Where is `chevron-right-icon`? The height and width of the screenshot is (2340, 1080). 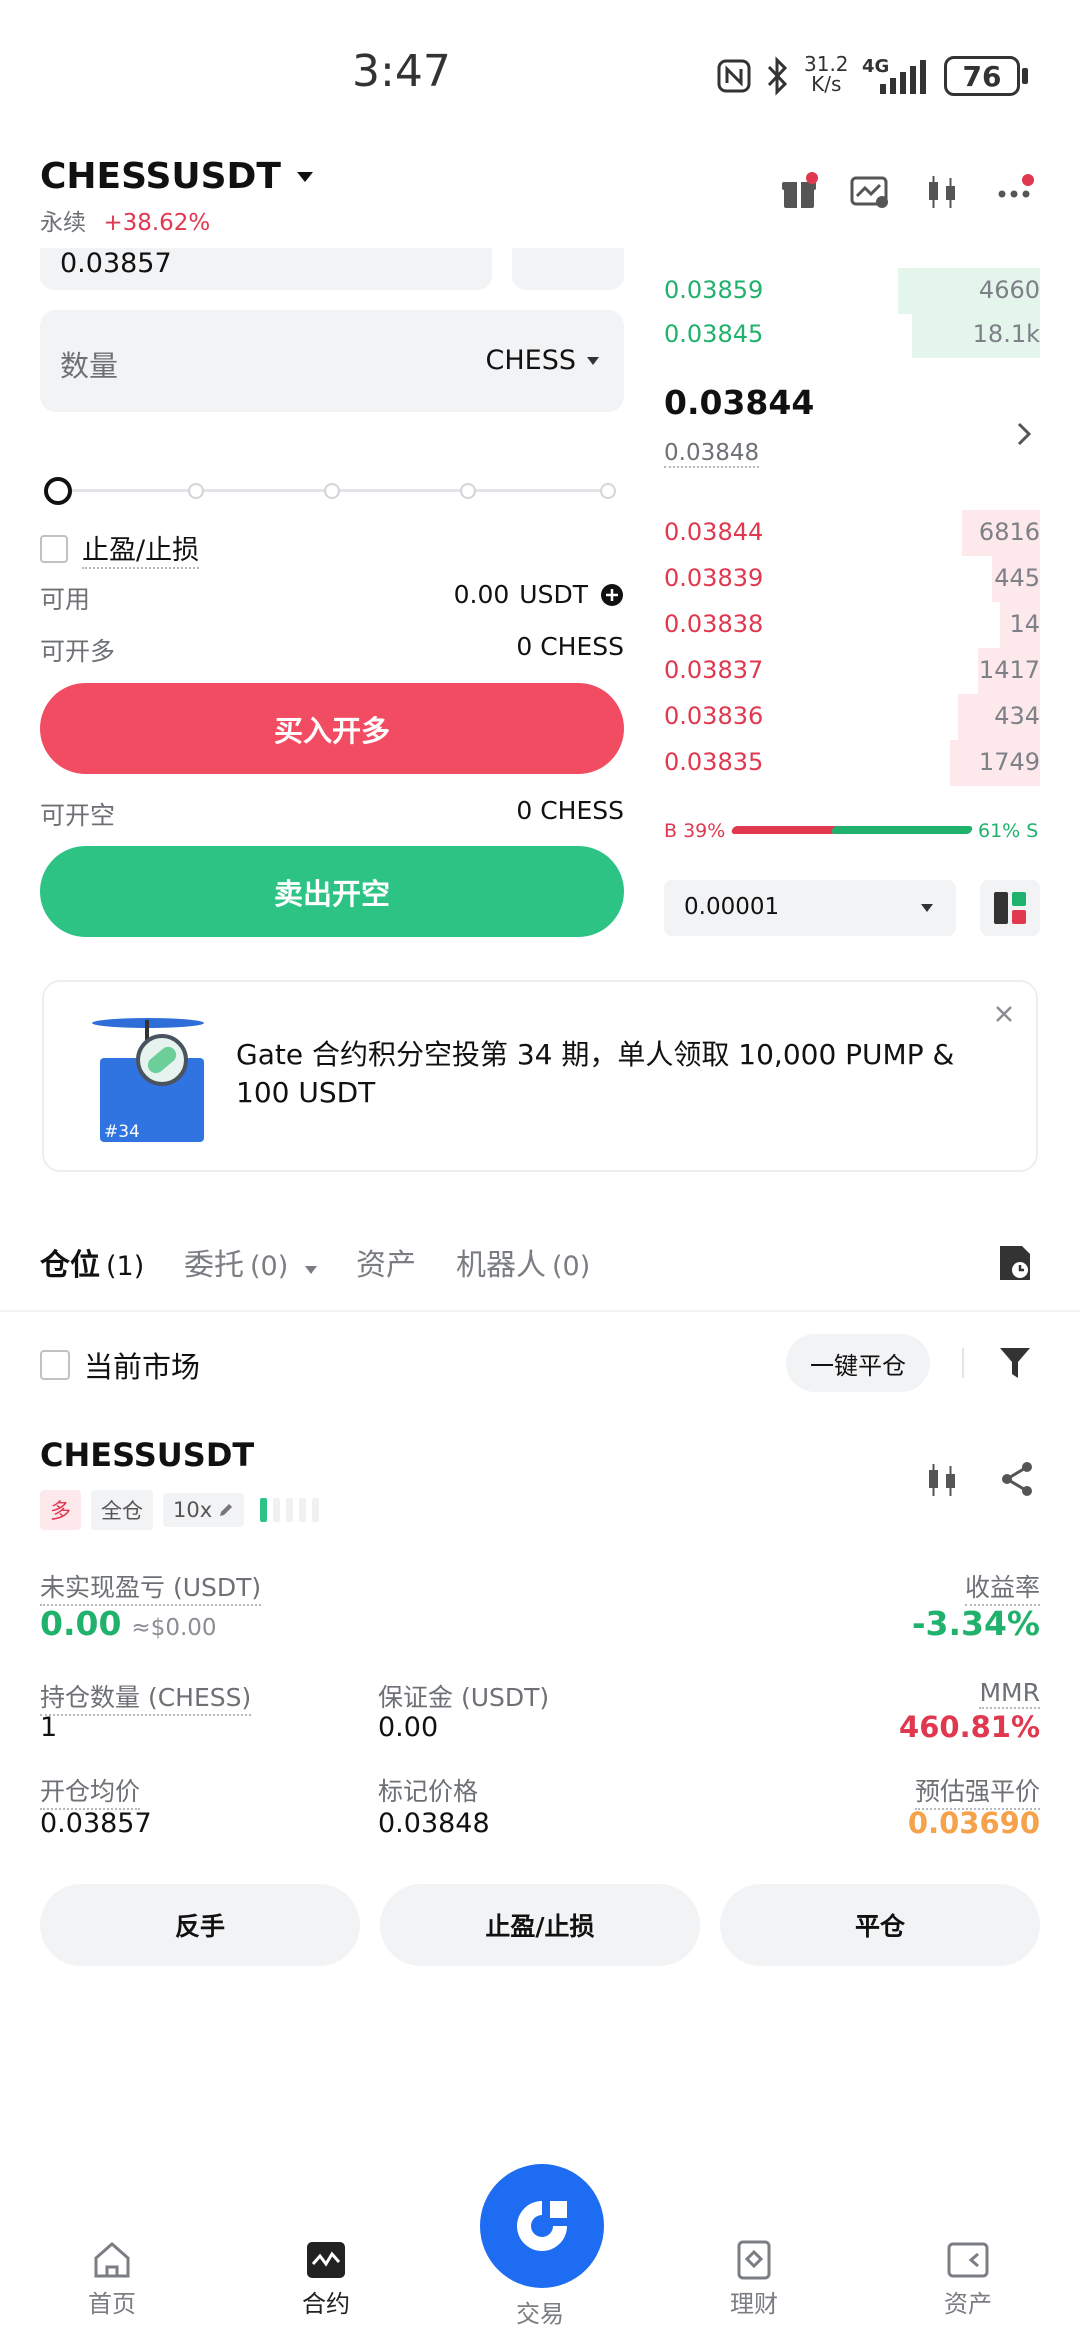
chevron-right-icon is located at coordinates (1024, 434).